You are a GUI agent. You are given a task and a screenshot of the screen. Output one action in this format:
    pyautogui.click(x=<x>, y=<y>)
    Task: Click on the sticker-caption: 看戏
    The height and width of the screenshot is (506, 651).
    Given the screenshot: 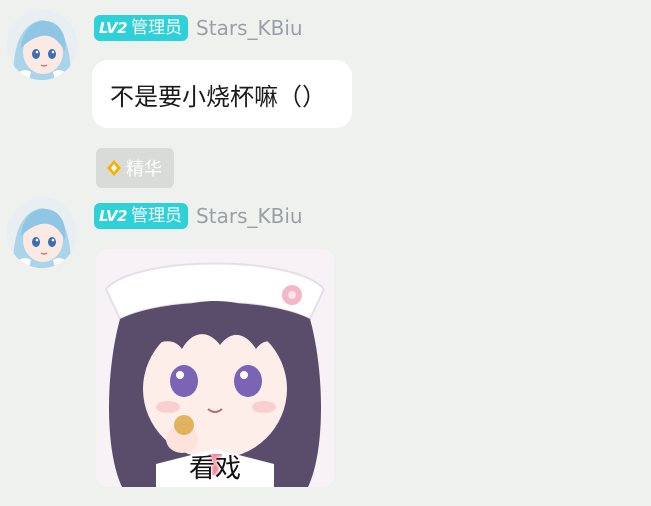 What is the action you would take?
    pyautogui.click(x=214, y=469)
    